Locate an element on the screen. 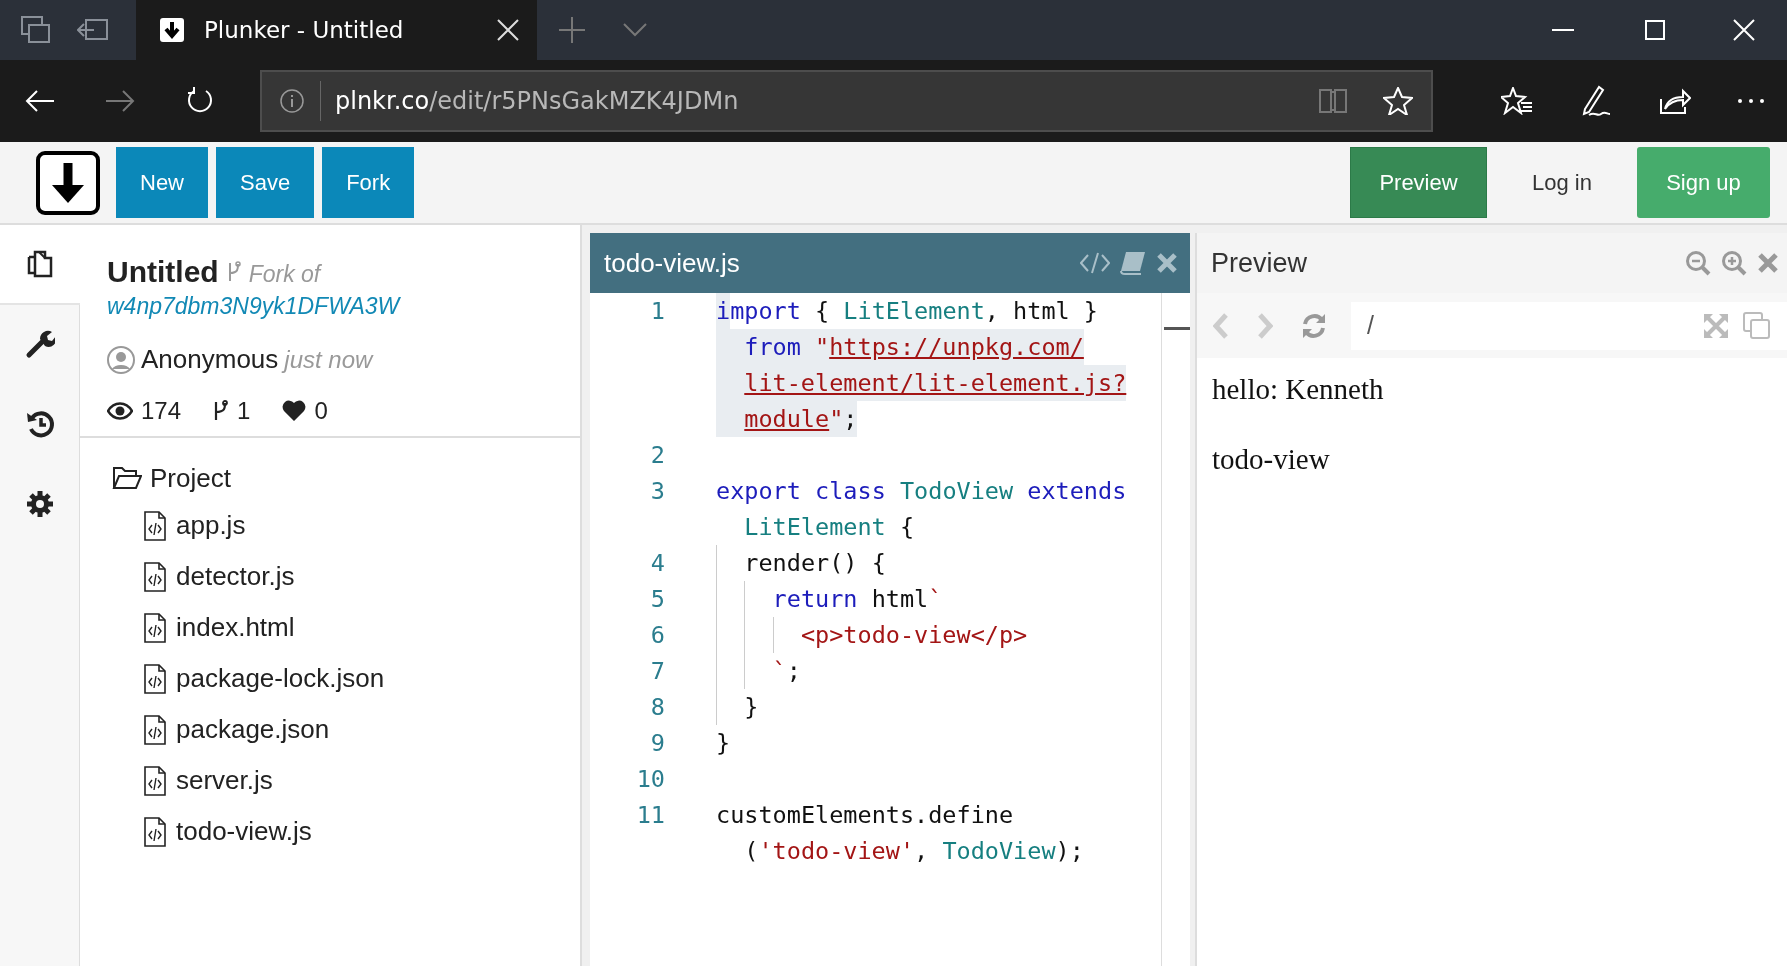 The width and height of the screenshot is (1787, 966). forward-icon is located at coordinates (120, 101).